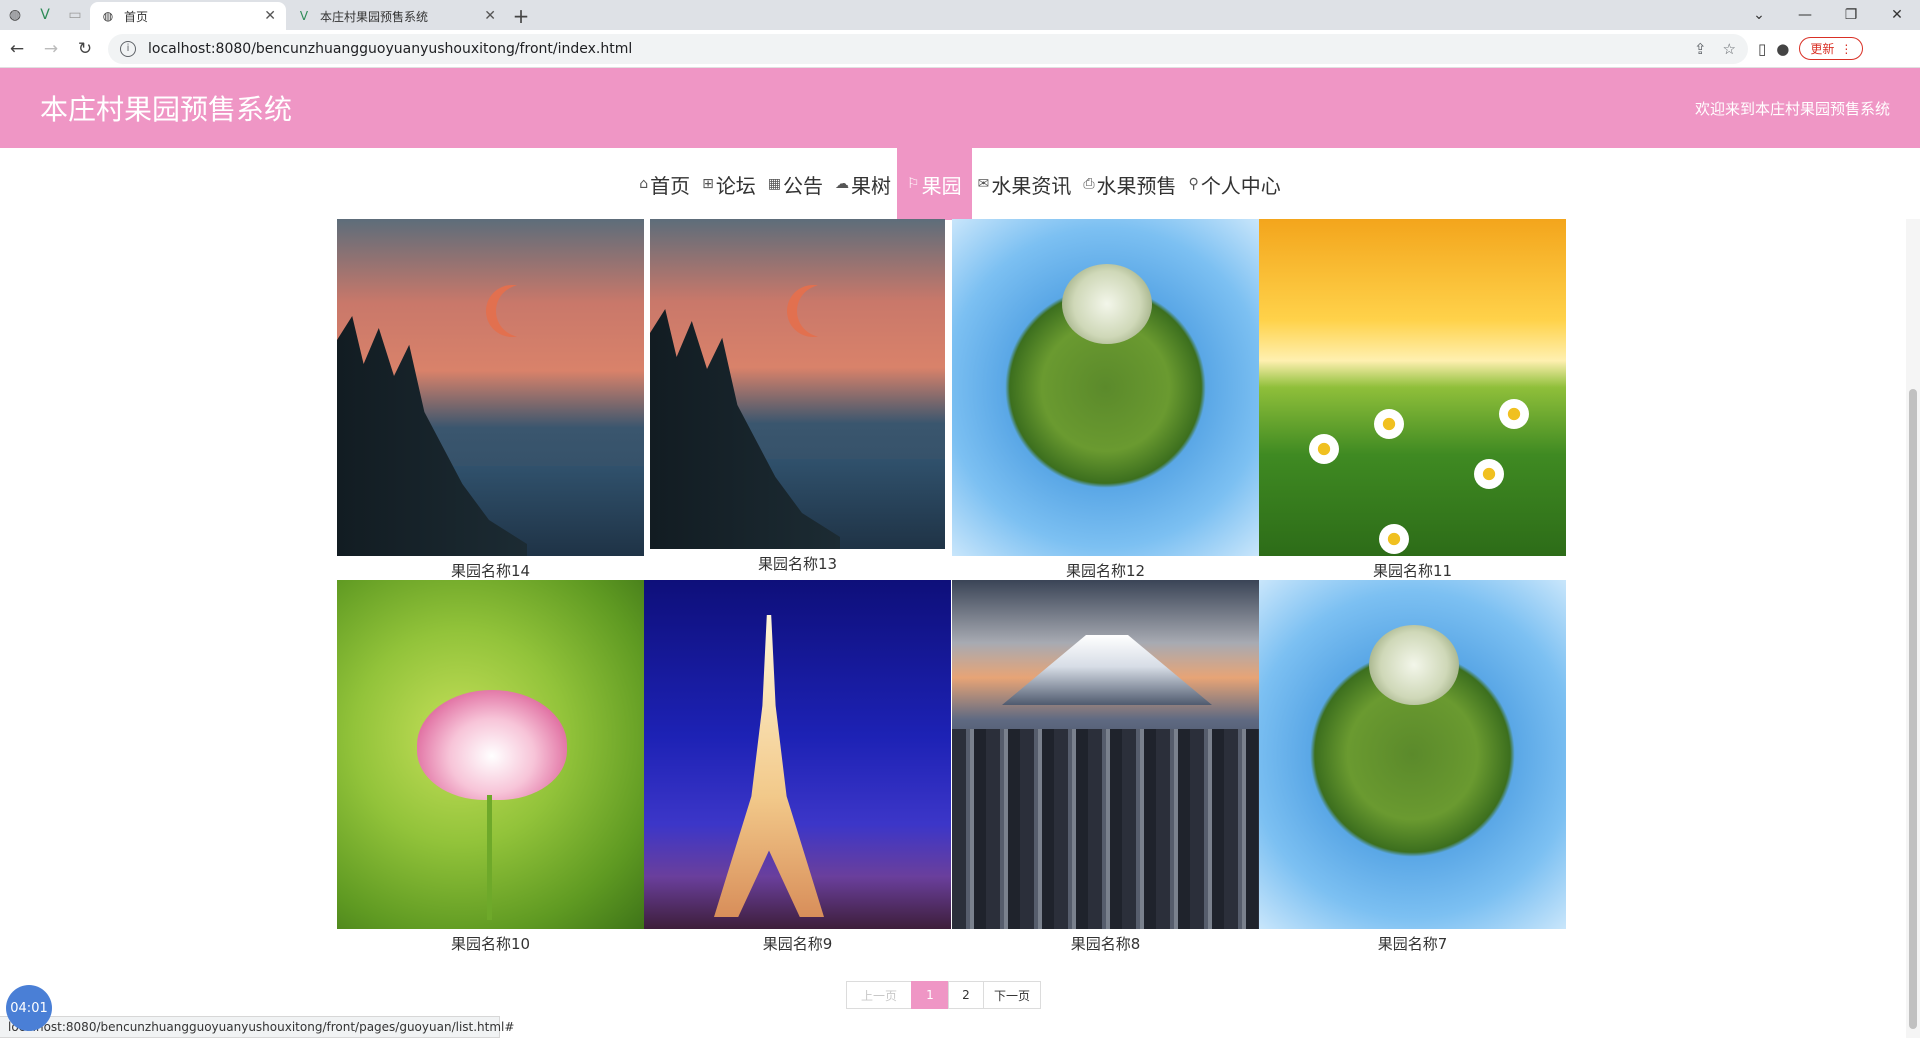  I want to click on share-icon: ⇪, so click(1700, 49).